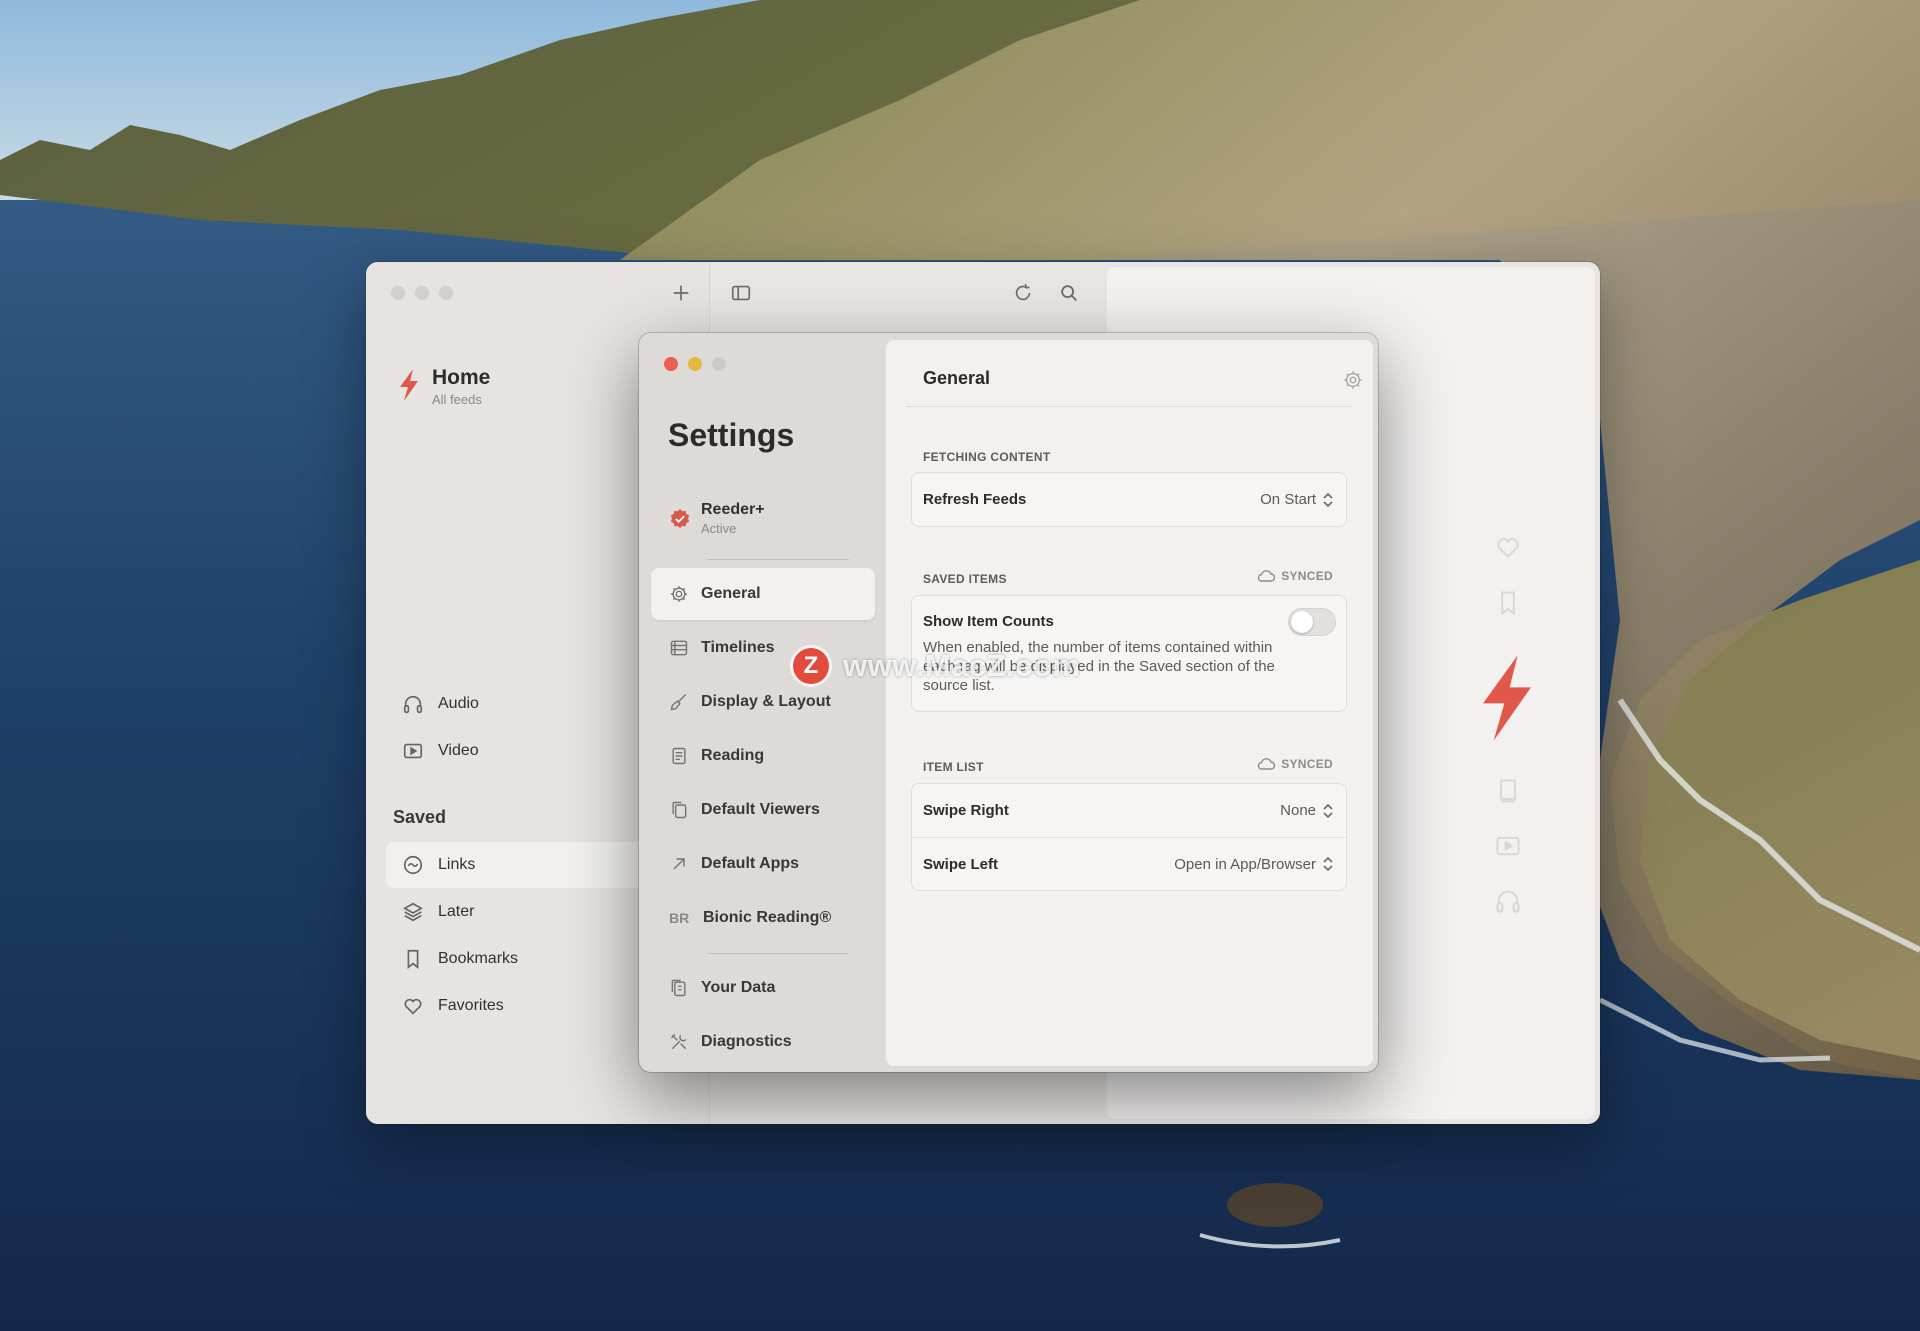 This screenshot has width=1920, height=1331. Describe the element at coordinates (987, 457) in the screenshot. I see `section-label-fetching: FETCHING CONTENT` at that location.